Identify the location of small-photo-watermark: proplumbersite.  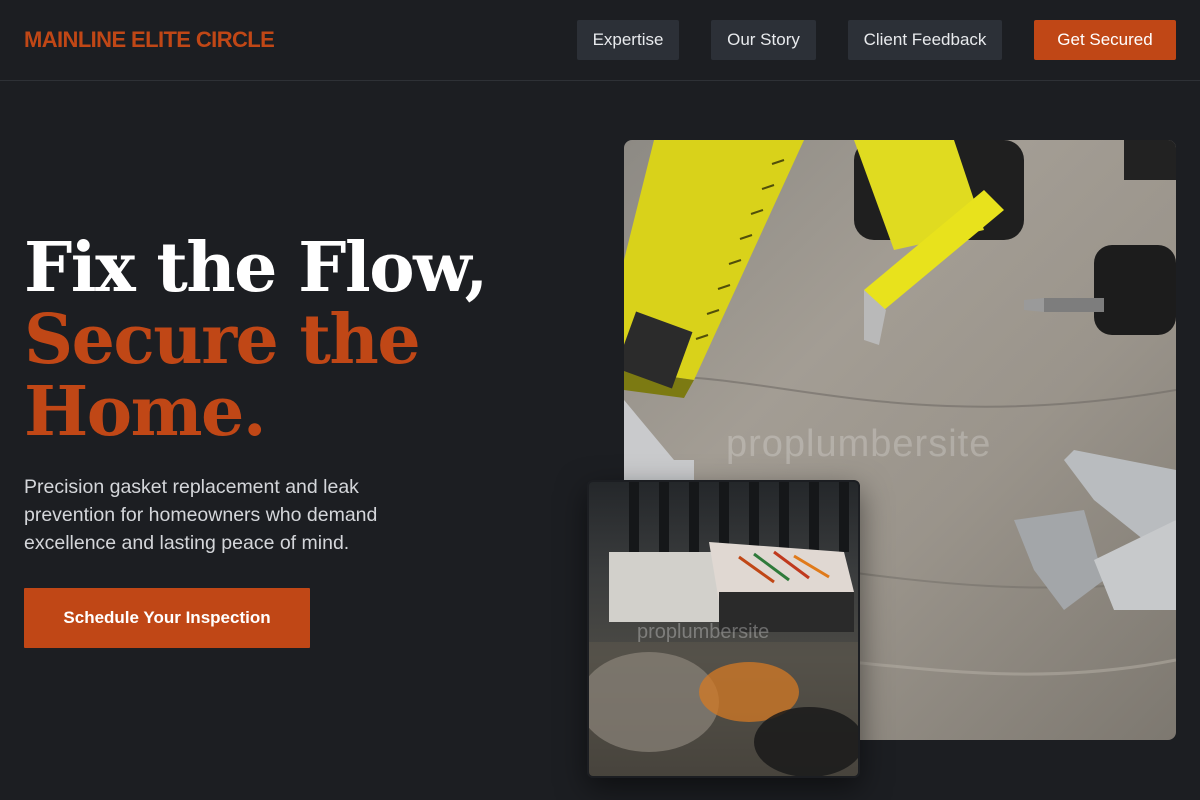
(703, 632).